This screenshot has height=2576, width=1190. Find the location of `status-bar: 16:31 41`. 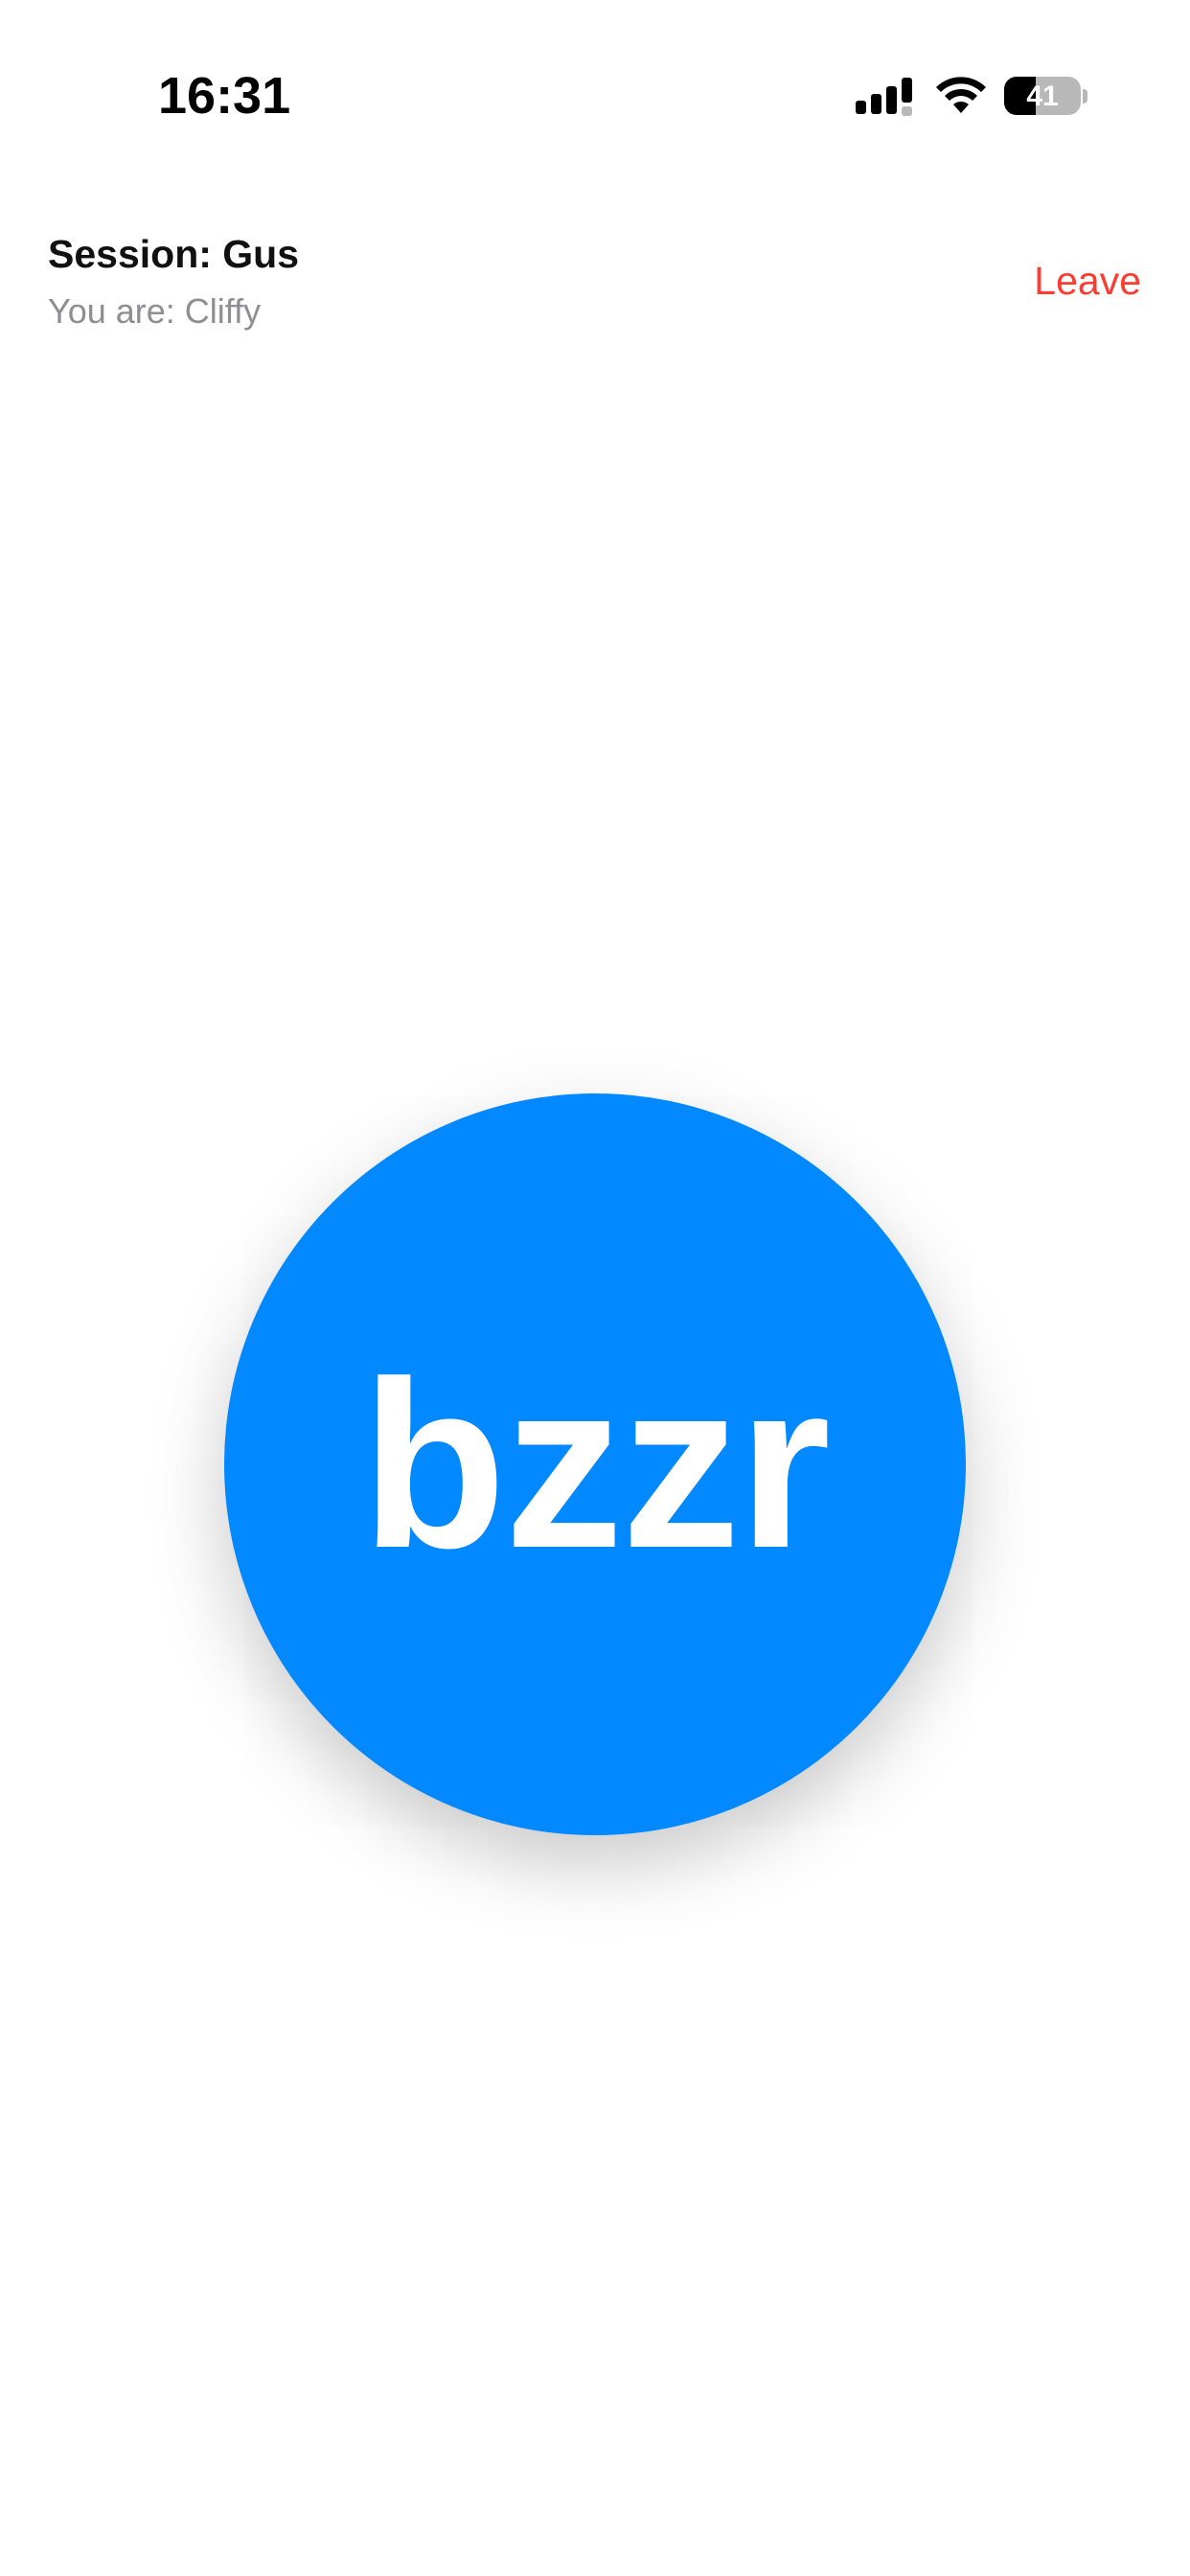

status-bar: 16:31 41 is located at coordinates (595, 96).